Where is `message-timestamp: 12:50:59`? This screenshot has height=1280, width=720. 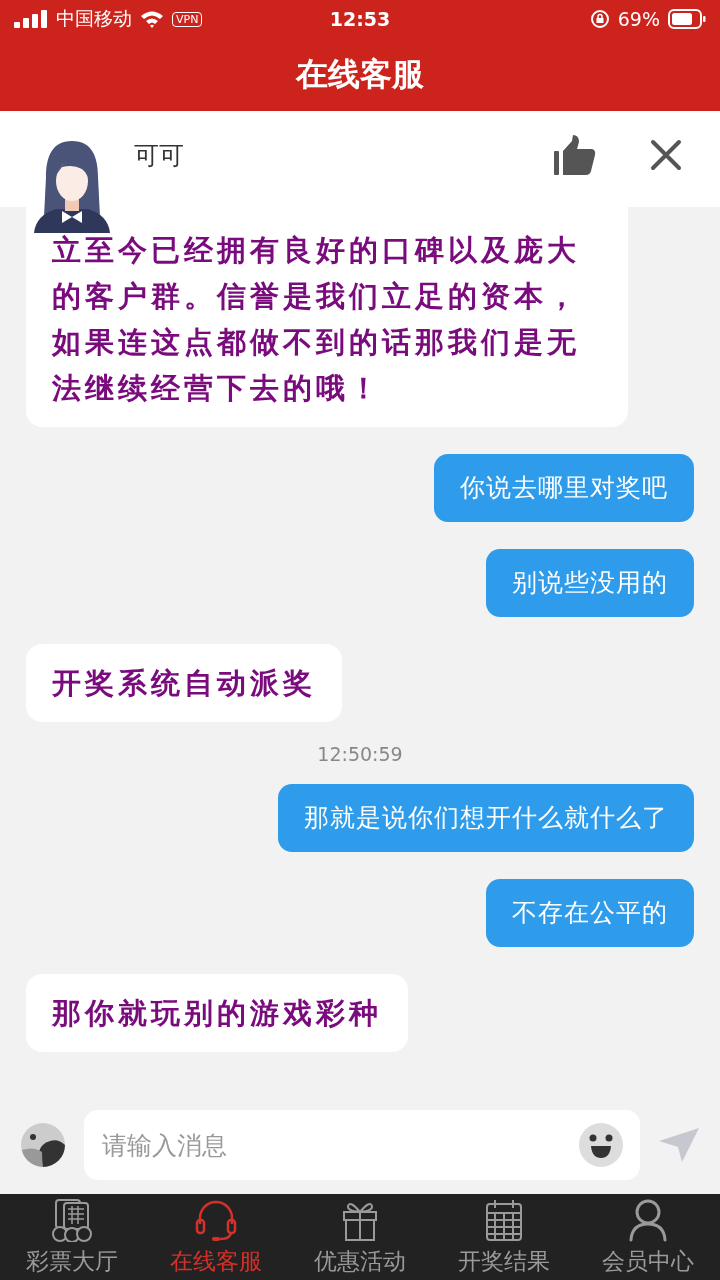
message-timestamp: 12:50:59 is located at coordinates (360, 754).